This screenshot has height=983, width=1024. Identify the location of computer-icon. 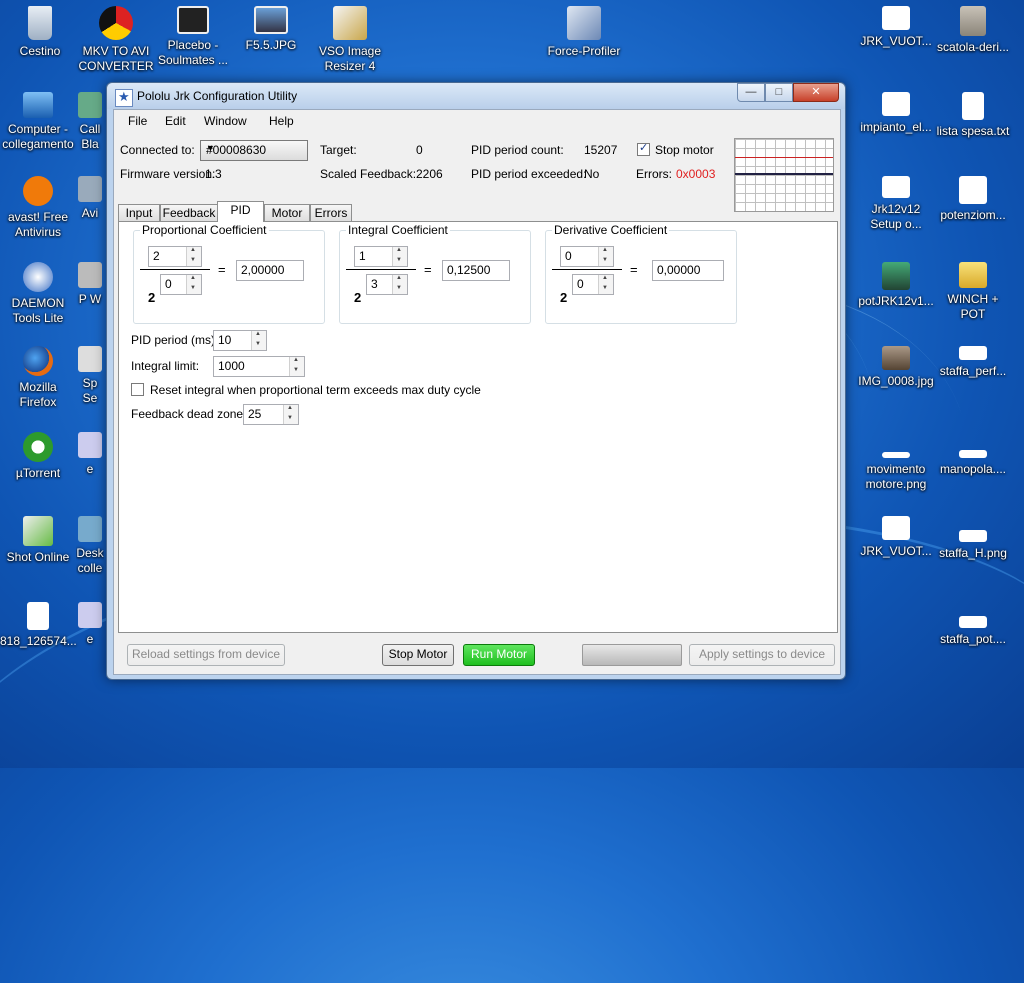
(38, 105).